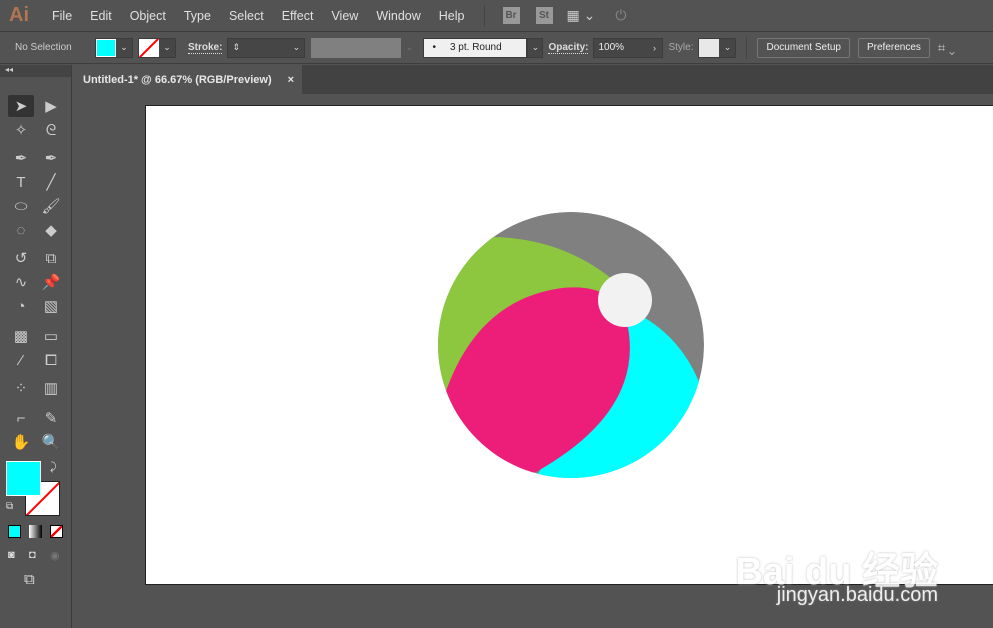 The image size is (993, 628). What do you see at coordinates (51, 282) in the screenshot?
I see `pin-tool-icon: 📌` at bounding box center [51, 282].